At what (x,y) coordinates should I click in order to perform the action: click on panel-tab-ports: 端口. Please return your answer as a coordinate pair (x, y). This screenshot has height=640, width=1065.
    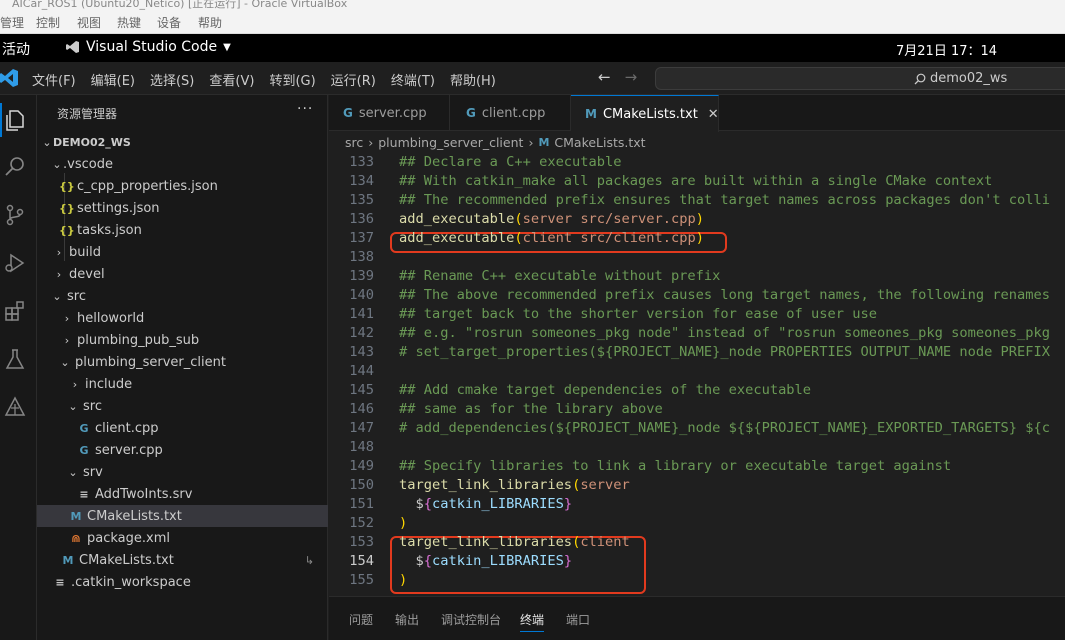
    Looking at the image, I should click on (578, 619).